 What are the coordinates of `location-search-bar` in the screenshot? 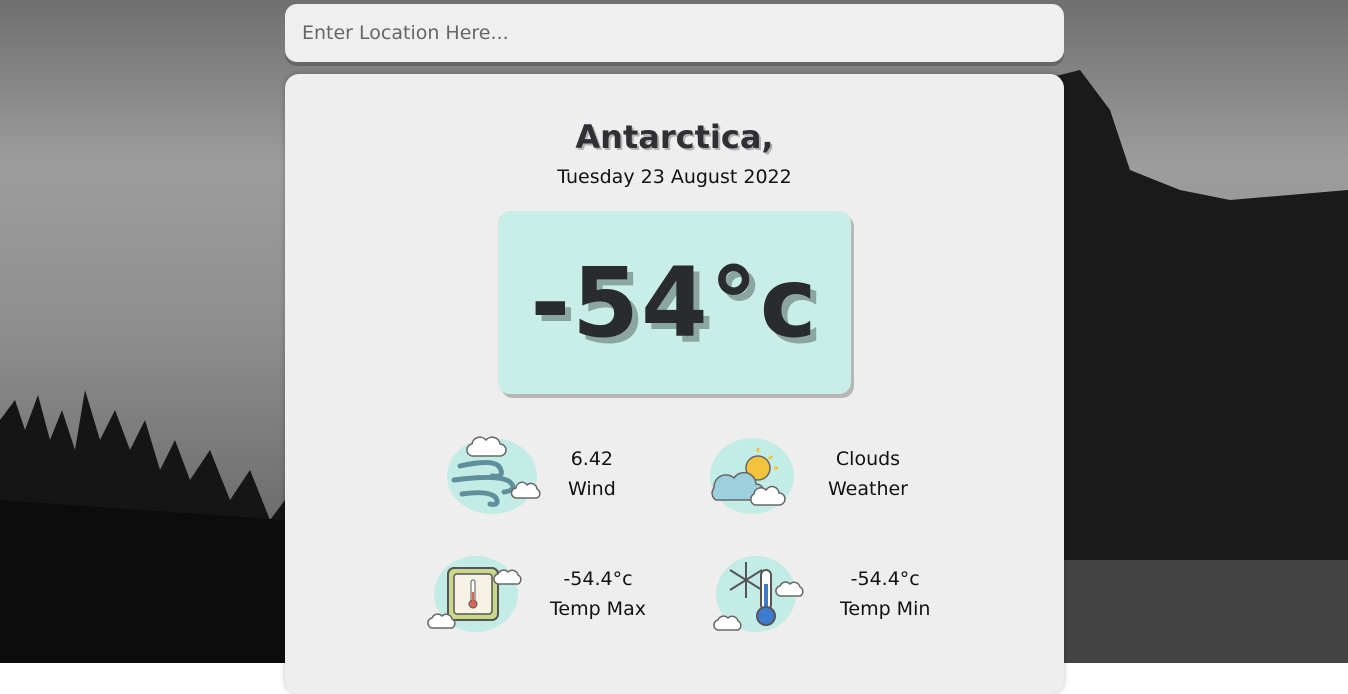 It's located at (674, 33).